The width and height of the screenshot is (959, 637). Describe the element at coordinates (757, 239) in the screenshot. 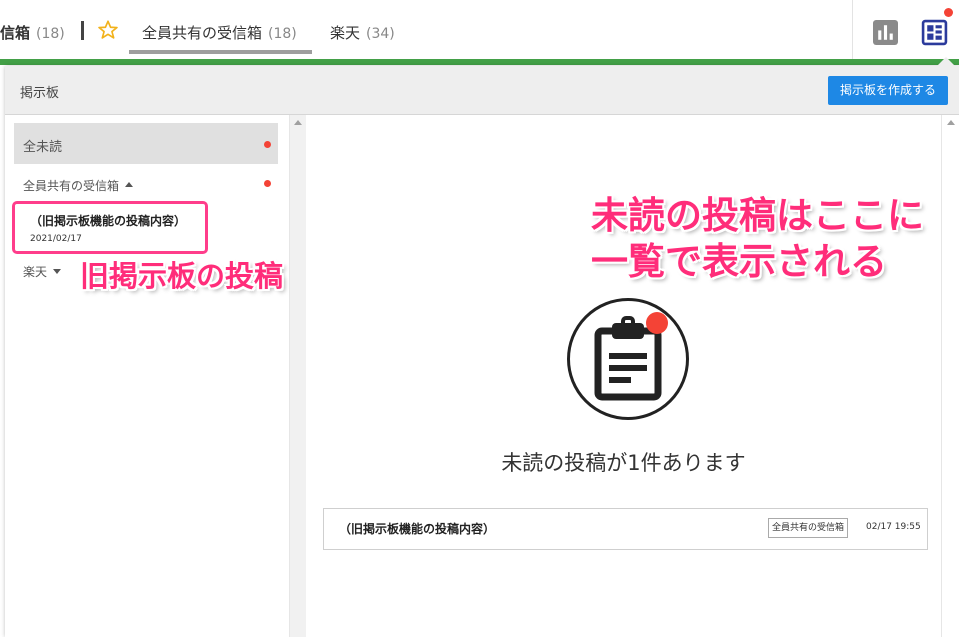

I see `annotation-unread-list: 未読の投稿はここに 一覧で表示される` at that location.